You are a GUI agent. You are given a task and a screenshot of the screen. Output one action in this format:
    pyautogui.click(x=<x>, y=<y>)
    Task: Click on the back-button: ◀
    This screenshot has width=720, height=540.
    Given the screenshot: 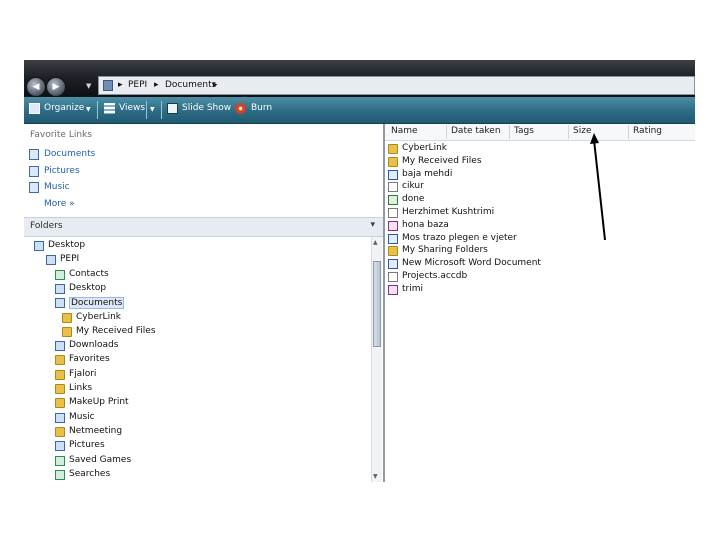 What is the action you would take?
    pyautogui.click(x=36, y=87)
    